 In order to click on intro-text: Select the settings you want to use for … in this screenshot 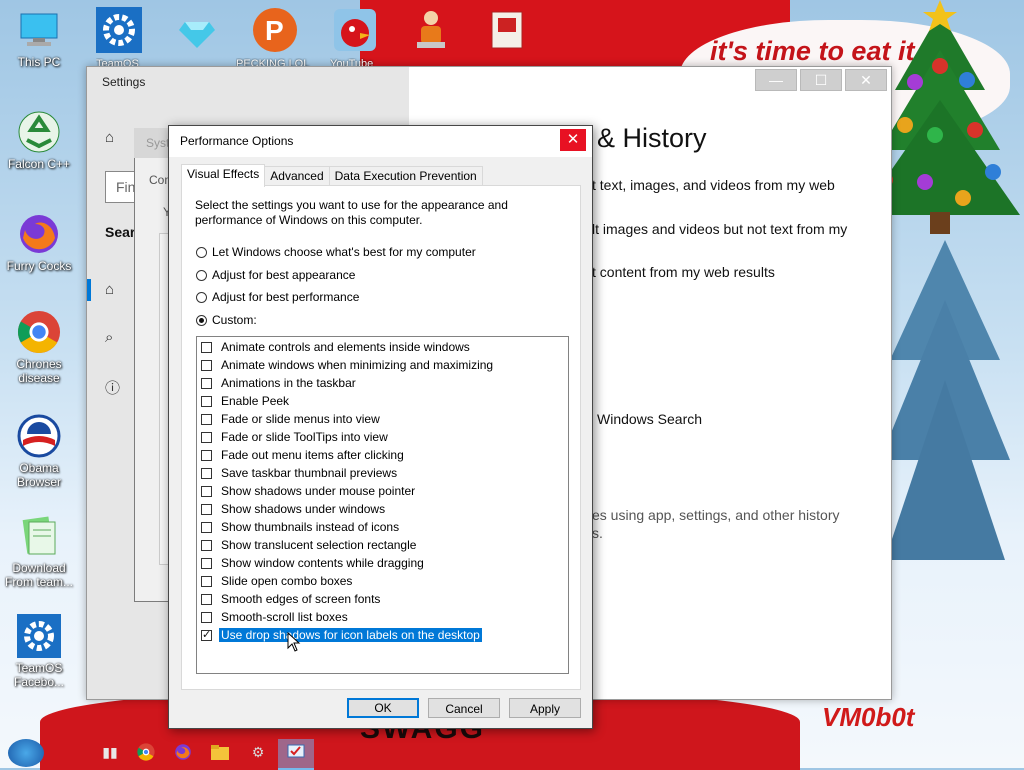, I will do `click(351, 212)`.